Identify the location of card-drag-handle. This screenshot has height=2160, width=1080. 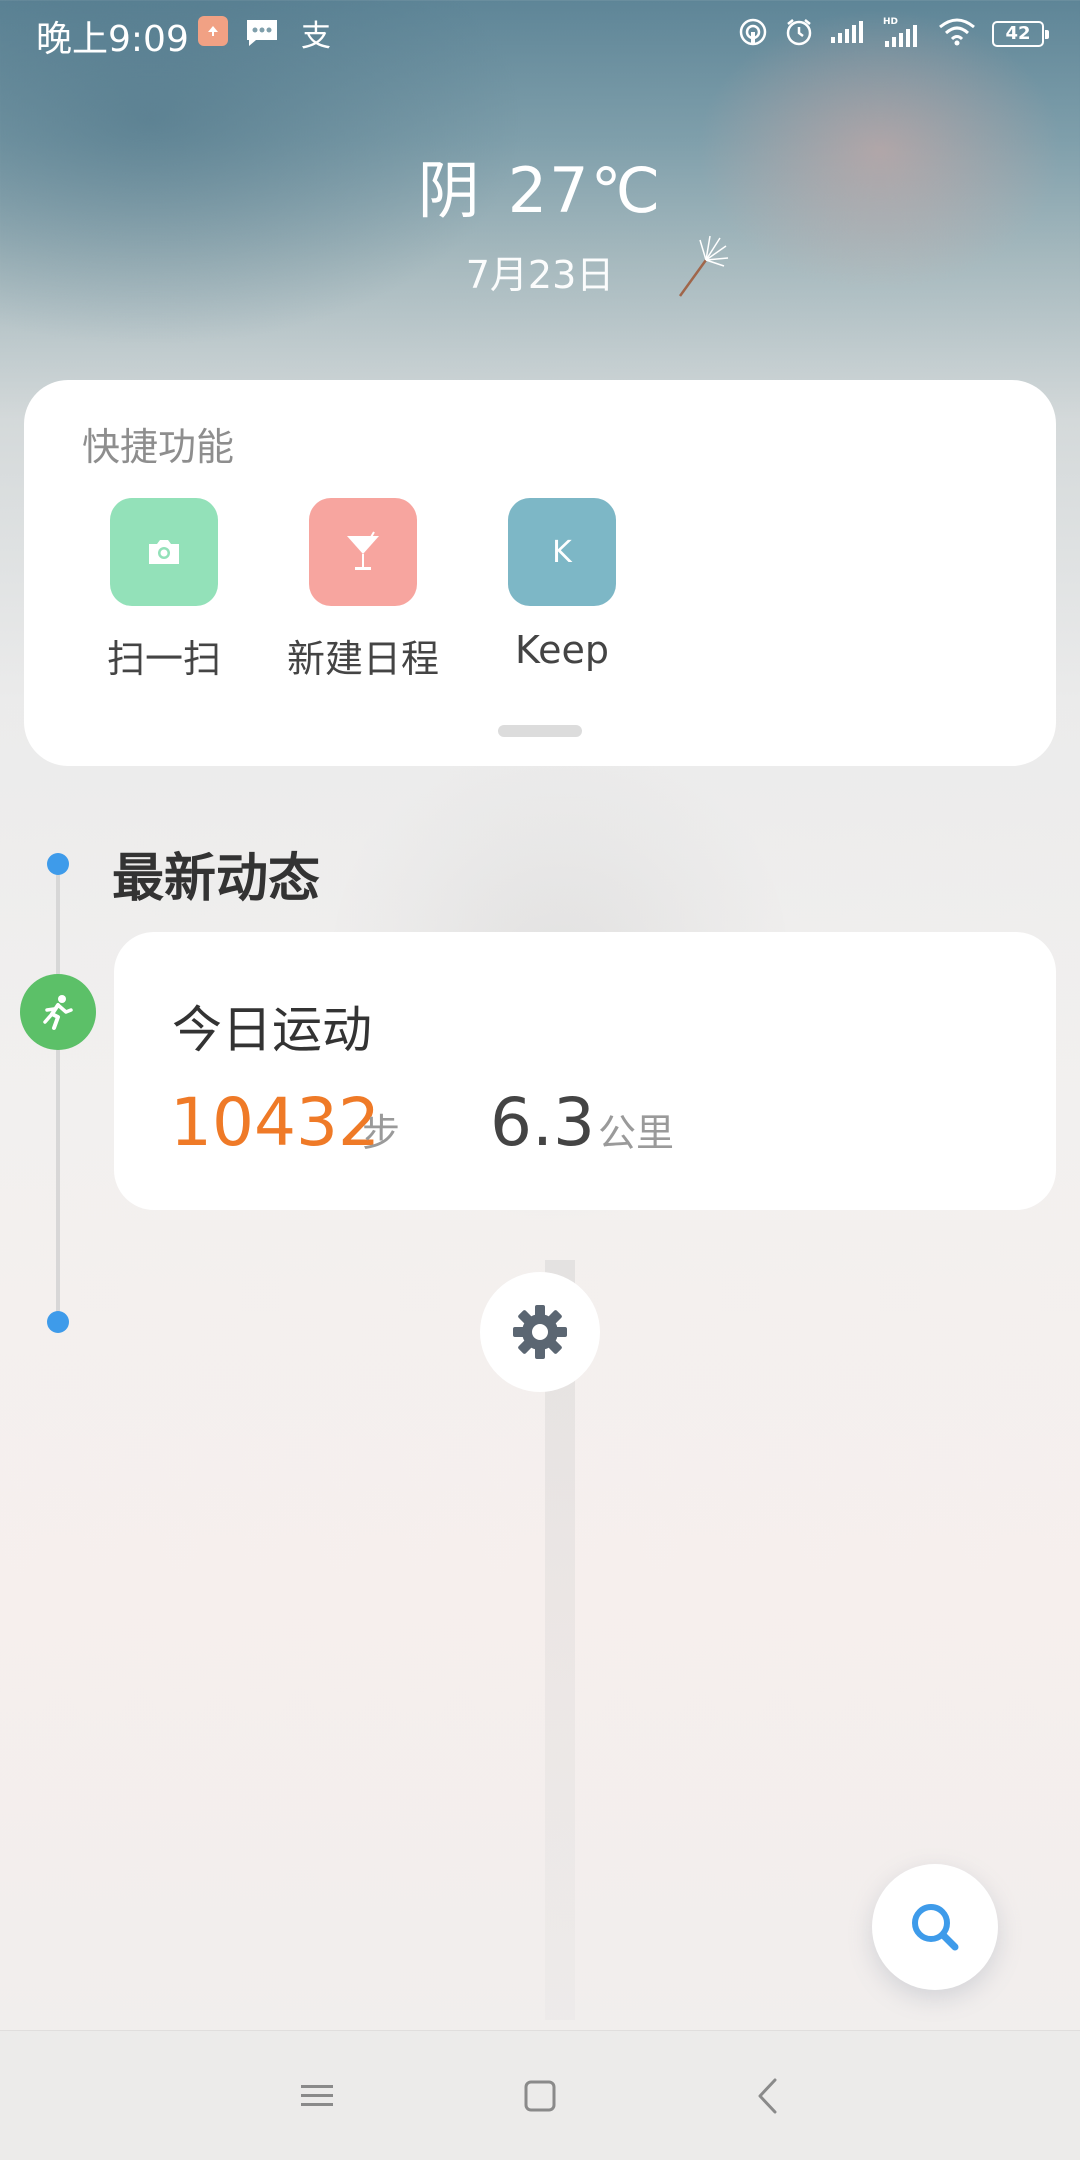
(540, 731).